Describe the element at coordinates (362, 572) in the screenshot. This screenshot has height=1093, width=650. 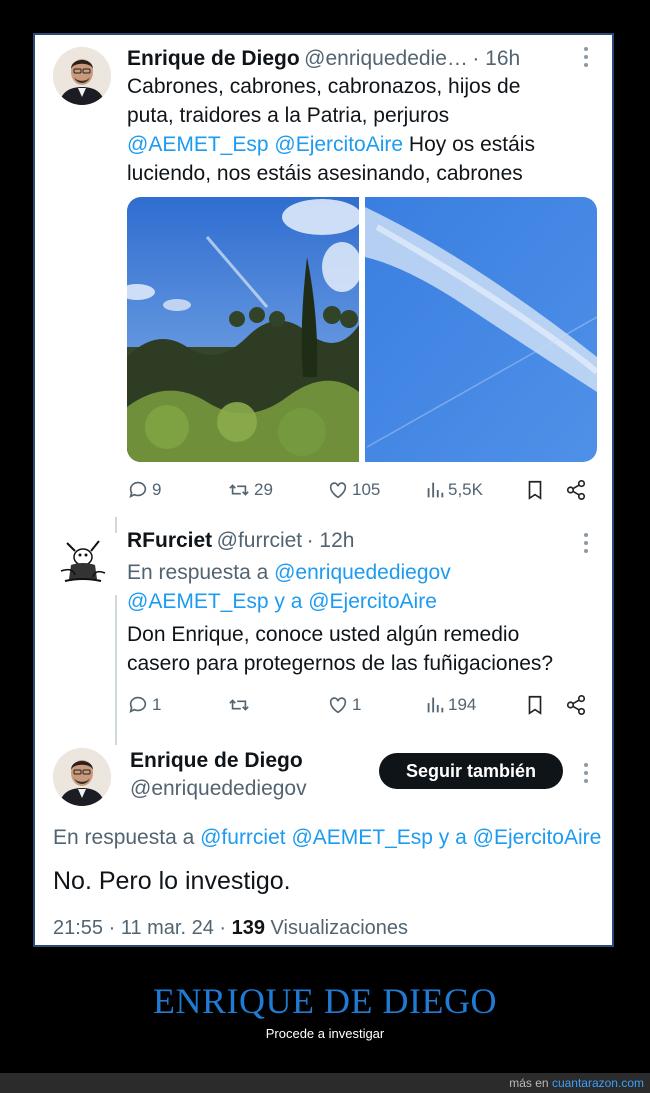
I see `reply-mention: @enriquedediegov` at that location.